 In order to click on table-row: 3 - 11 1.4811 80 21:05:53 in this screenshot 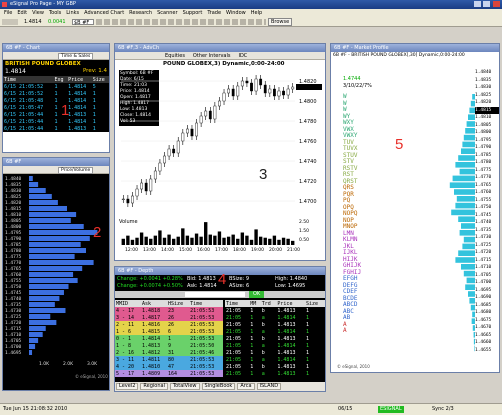, I will do `click(169, 359)`.